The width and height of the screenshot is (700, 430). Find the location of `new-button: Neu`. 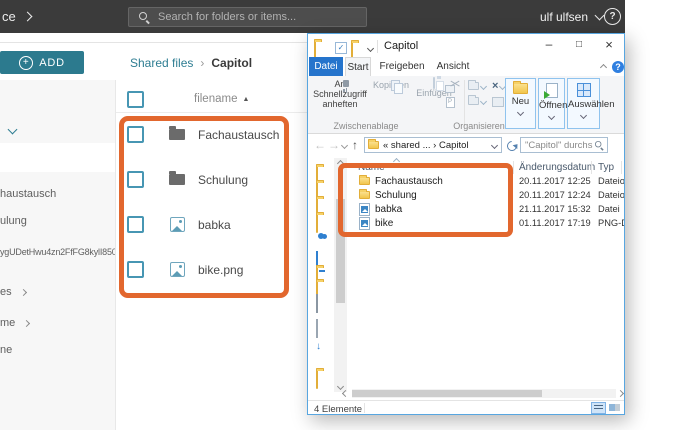

new-button: Neu is located at coordinates (520, 103).